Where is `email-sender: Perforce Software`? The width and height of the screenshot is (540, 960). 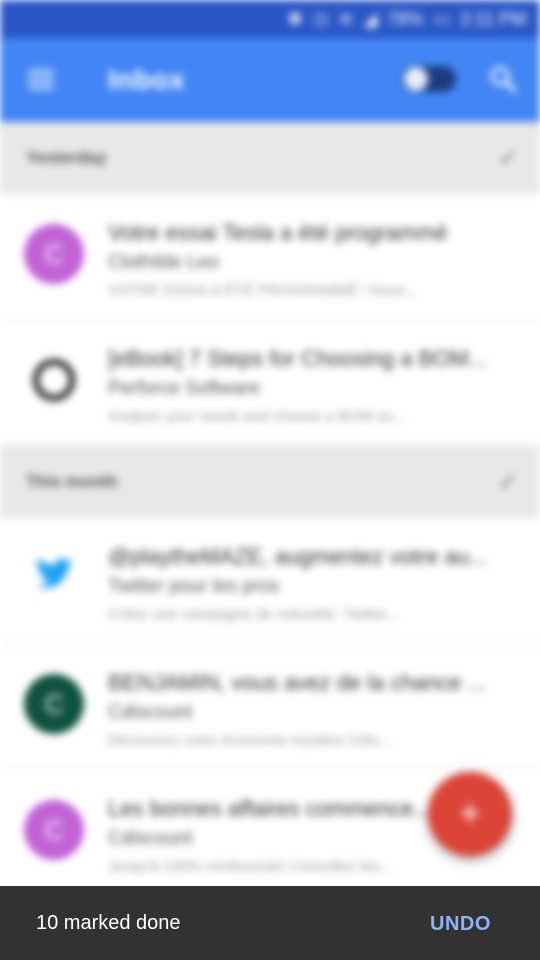 email-sender: Perforce Software is located at coordinates (184, 388).